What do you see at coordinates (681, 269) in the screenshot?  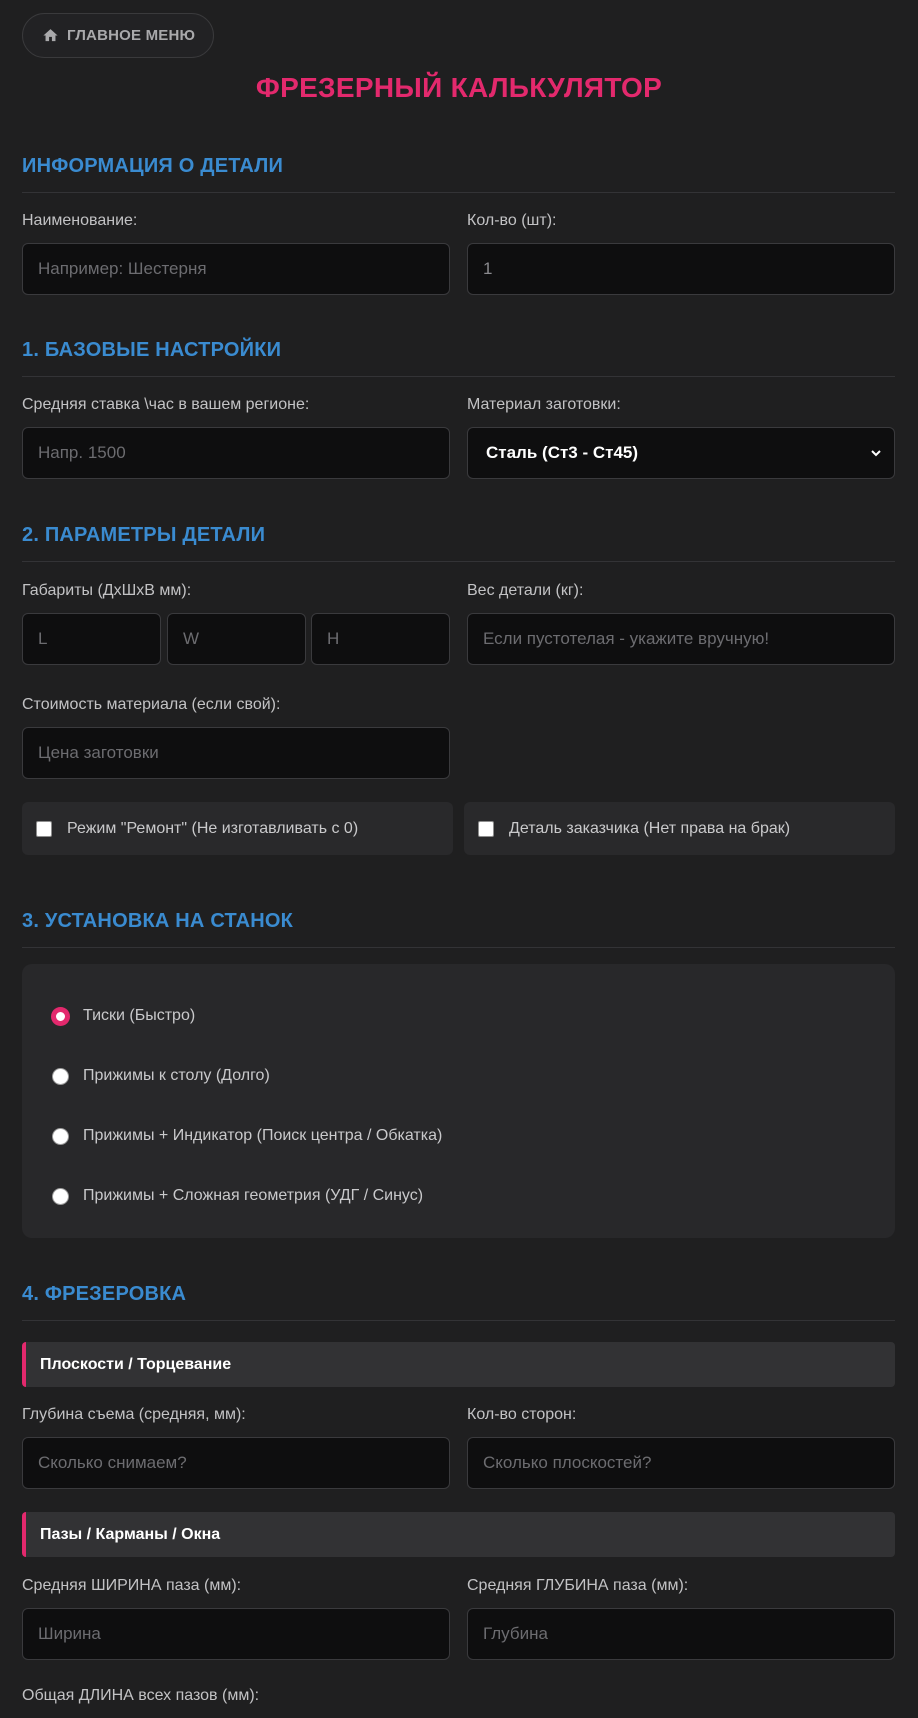 I see `quantity-input: 1` at bounding box center [681, 269].